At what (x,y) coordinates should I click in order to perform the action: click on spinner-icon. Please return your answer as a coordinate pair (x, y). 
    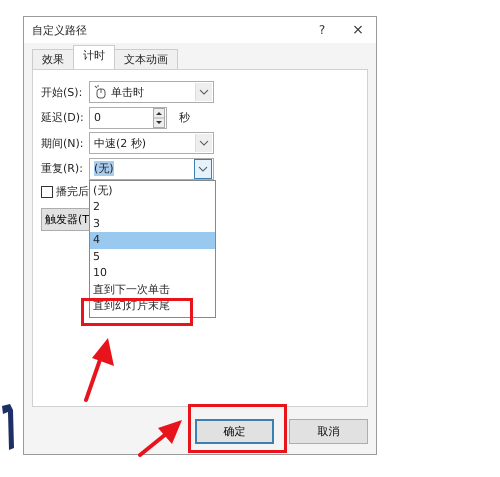
    Looking at the image, I should click on (159, 118).